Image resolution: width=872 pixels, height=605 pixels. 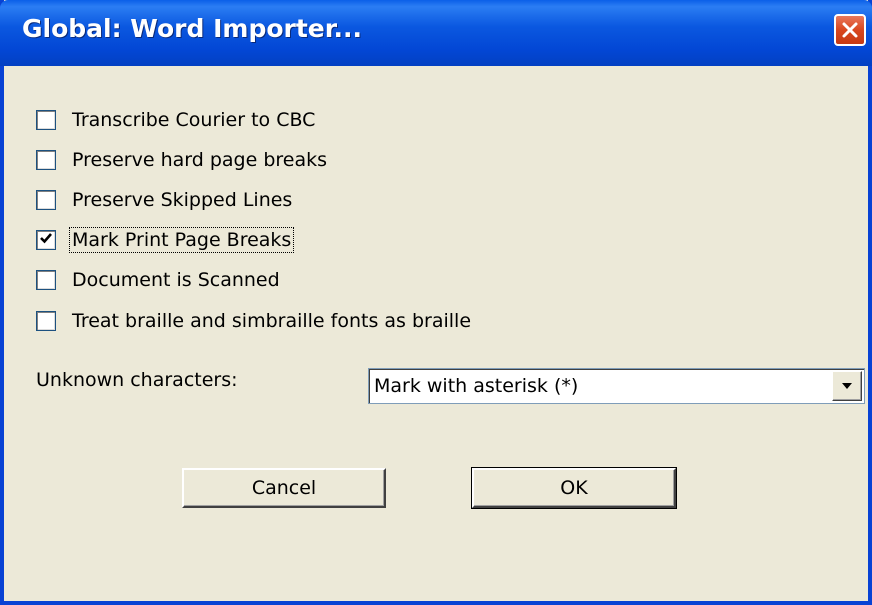 I want to click on checkmark-icon, so click(x=46, y=240).